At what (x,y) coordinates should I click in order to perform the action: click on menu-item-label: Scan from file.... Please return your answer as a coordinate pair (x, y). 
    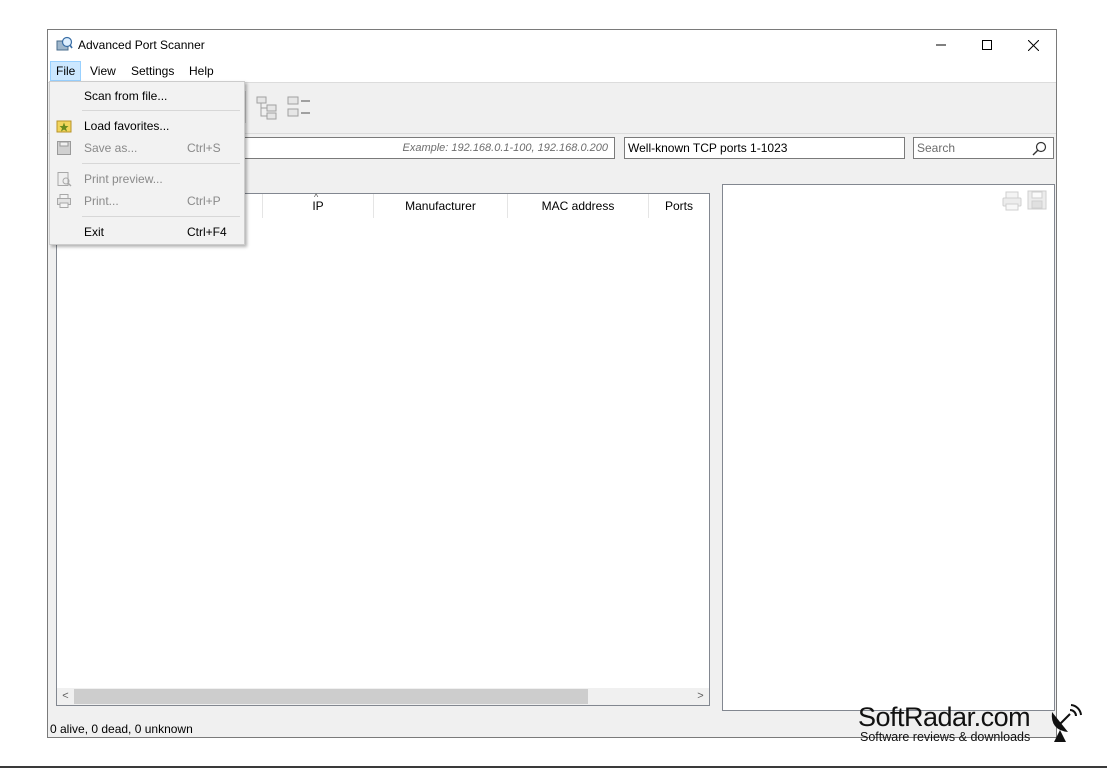
    Looking at the image, I should click on (126, 96).